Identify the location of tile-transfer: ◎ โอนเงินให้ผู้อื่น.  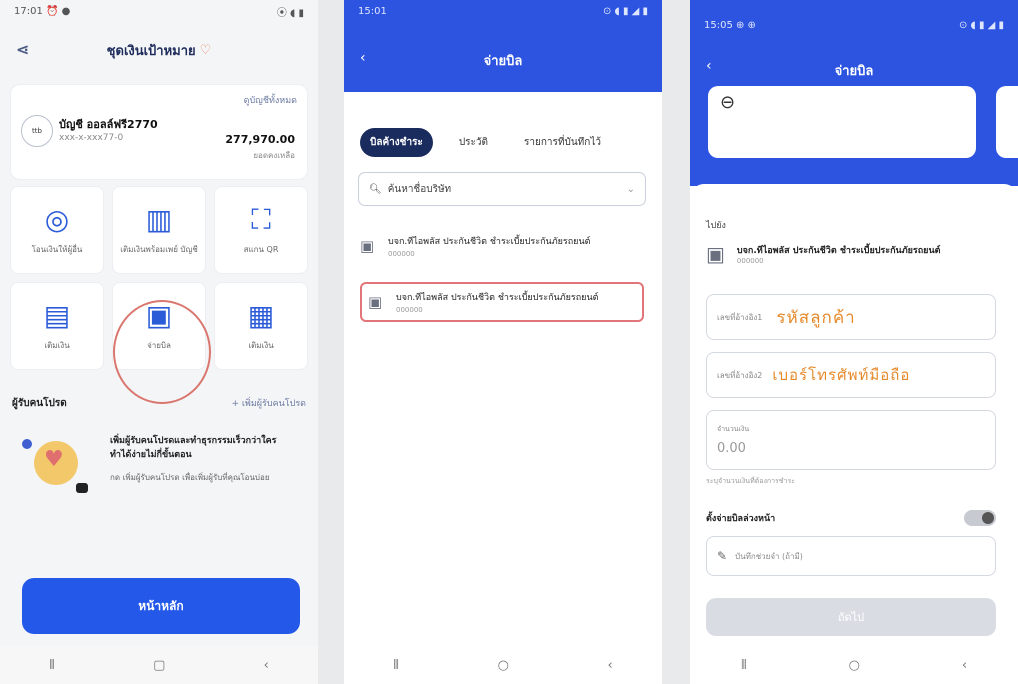
(57, 230).